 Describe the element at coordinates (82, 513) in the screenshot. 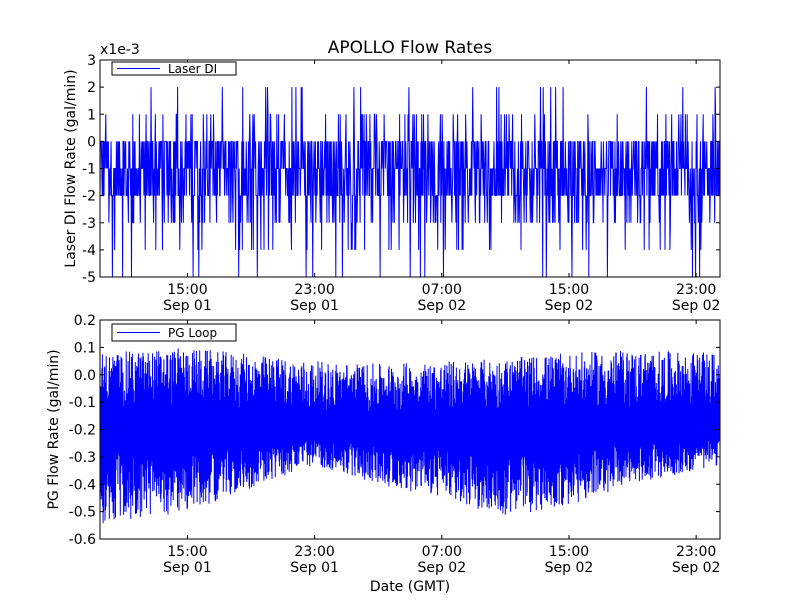

I see `y-tick-label: -0.5` at that location.